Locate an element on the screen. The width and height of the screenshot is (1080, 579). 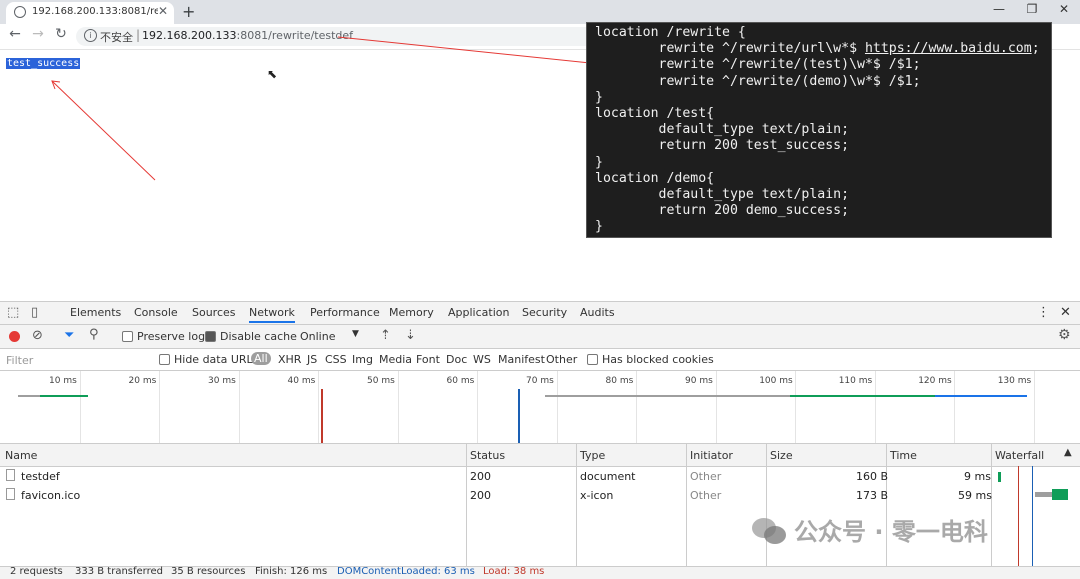
filter-other: Other is located at coordinates (561, 359).